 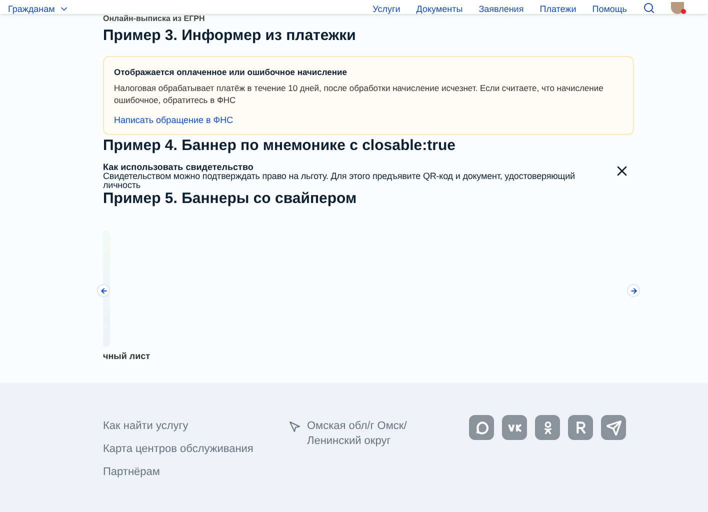 What do you see at coordinates (279, 146) in the screenshot?
I see `section-title: Пример 4. Баннер по мнемонике с closable:true` at bounding box center [279, 146].